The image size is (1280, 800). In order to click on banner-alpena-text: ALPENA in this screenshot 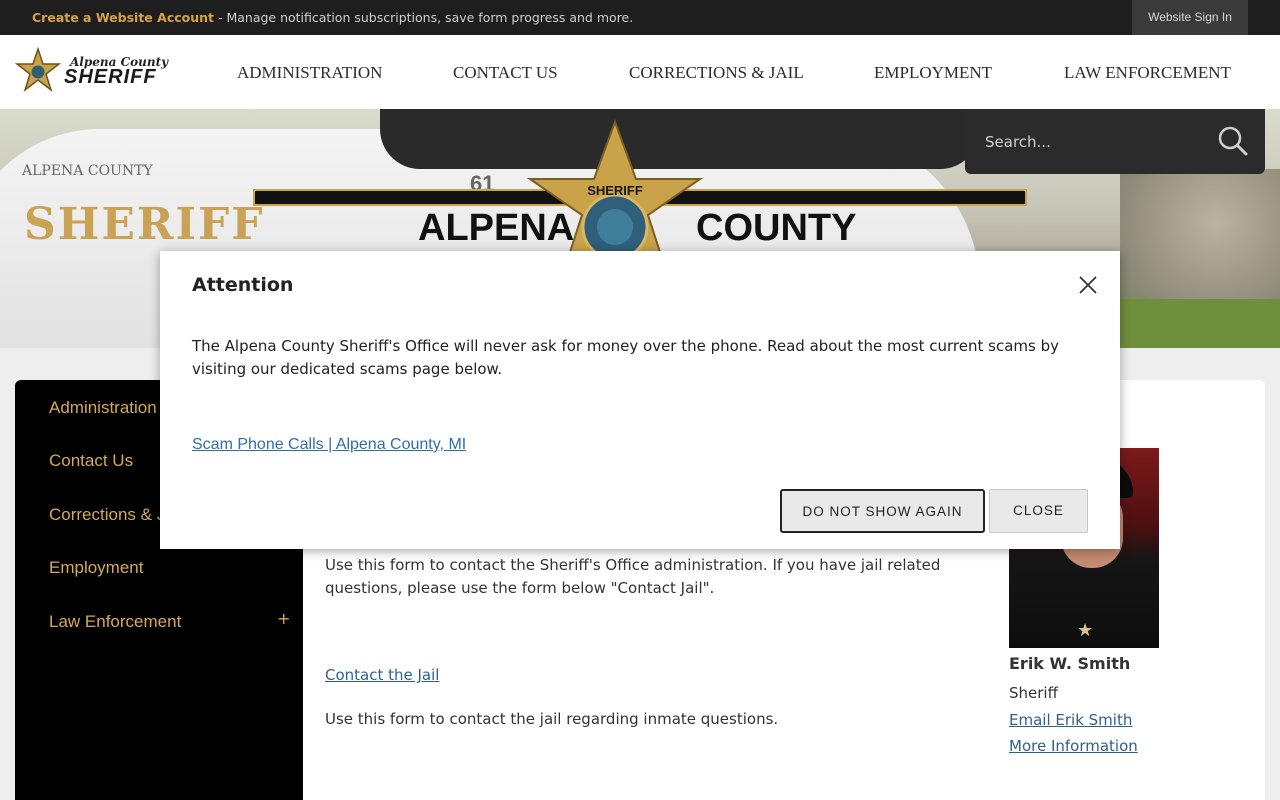, I will do `click(496, 228)`.